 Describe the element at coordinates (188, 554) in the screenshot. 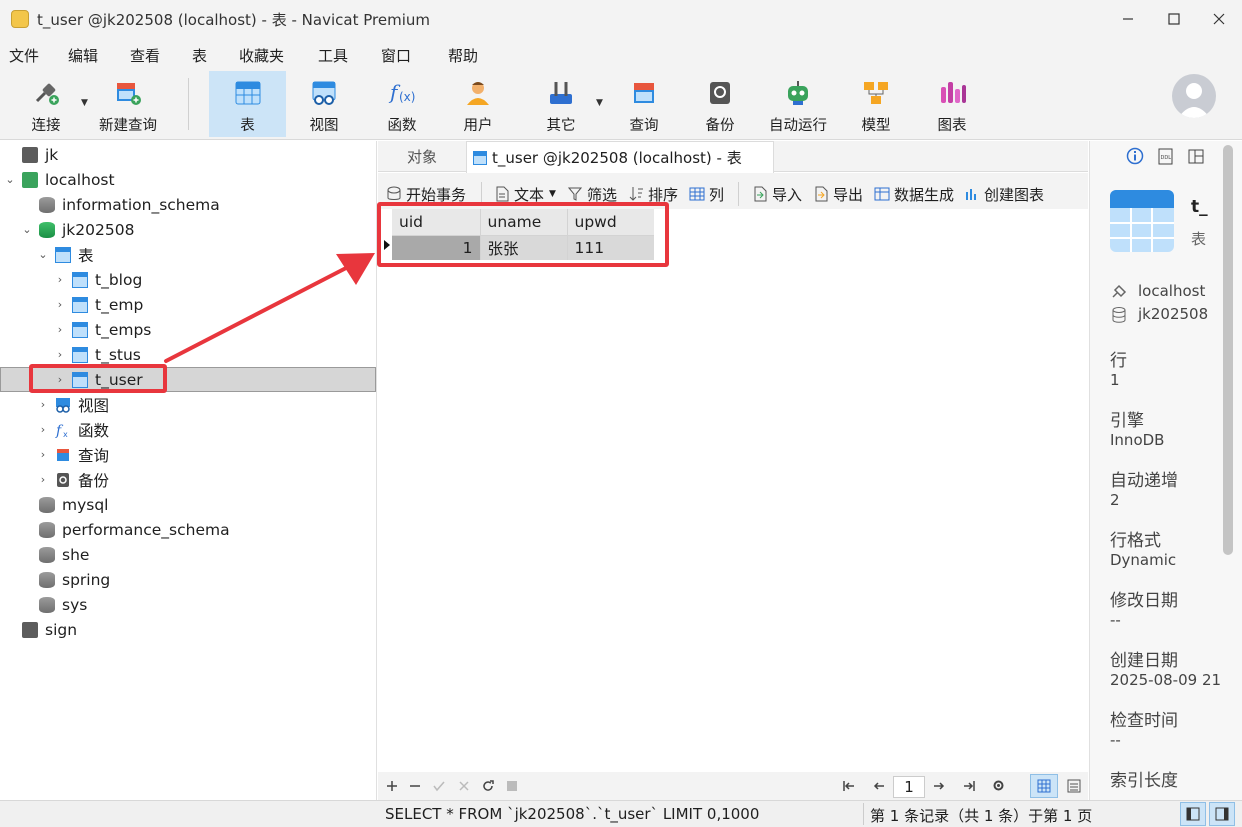

I see `tree-db-she: she` at that location.